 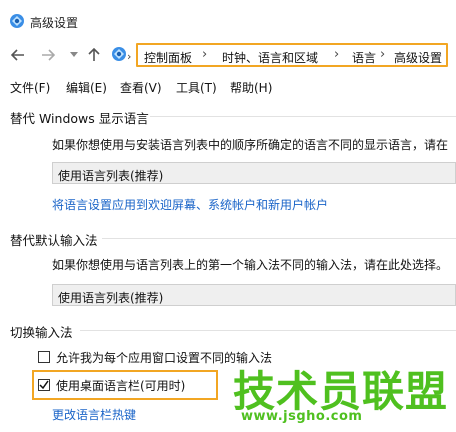 I want to click on menu-help: 帮助(H), so click(x=251, y=87).